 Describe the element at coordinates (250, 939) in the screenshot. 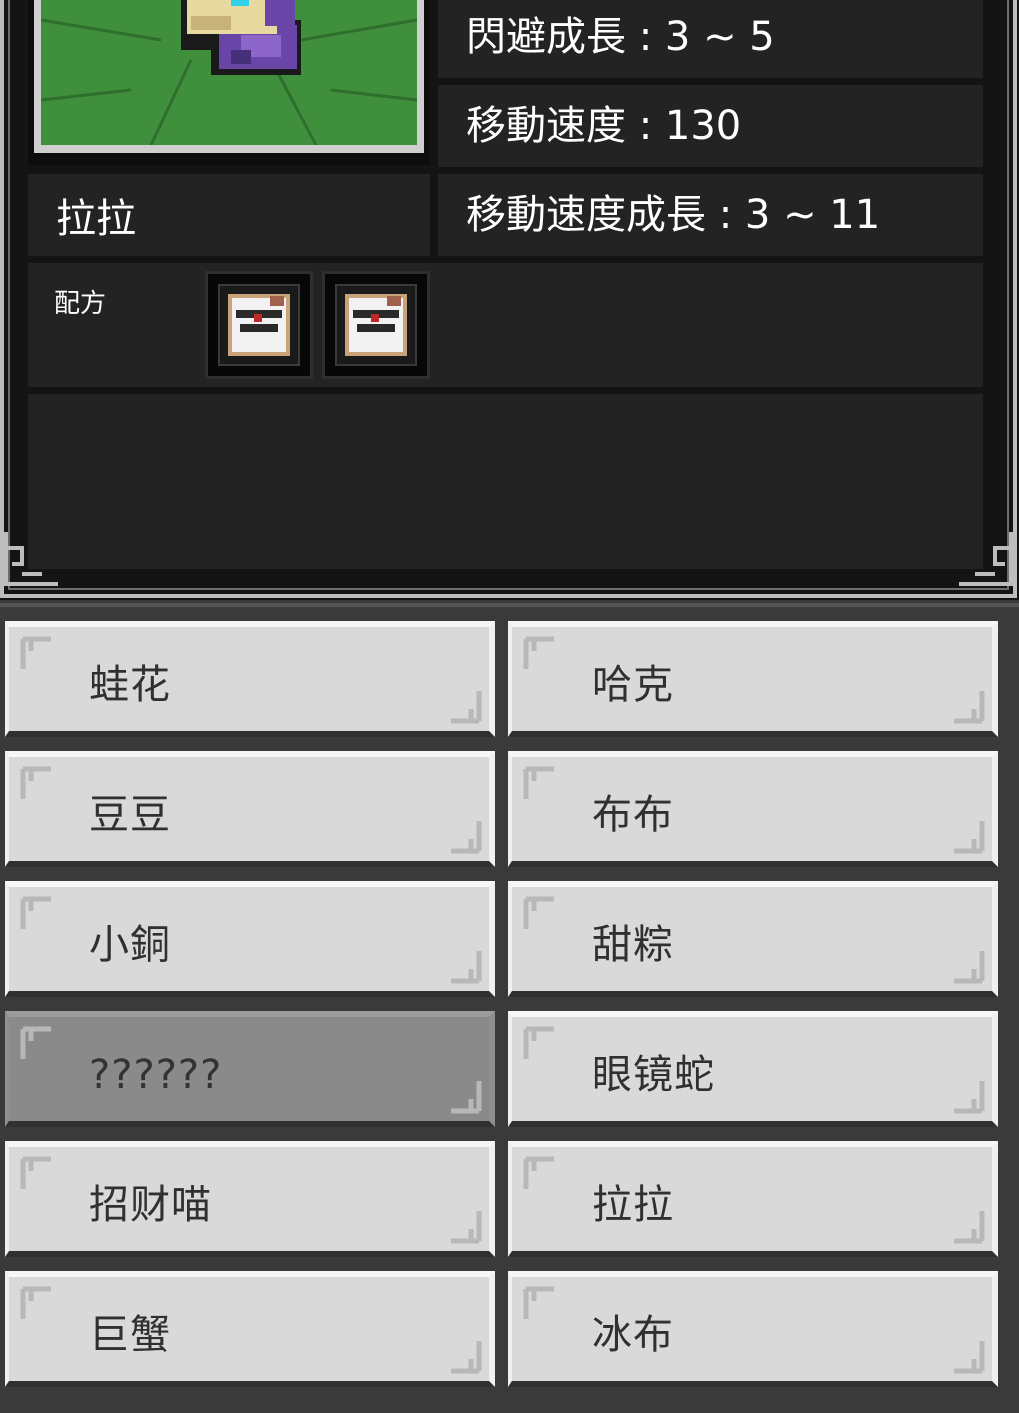

I see `pet-list-item: 小銅` at that location.